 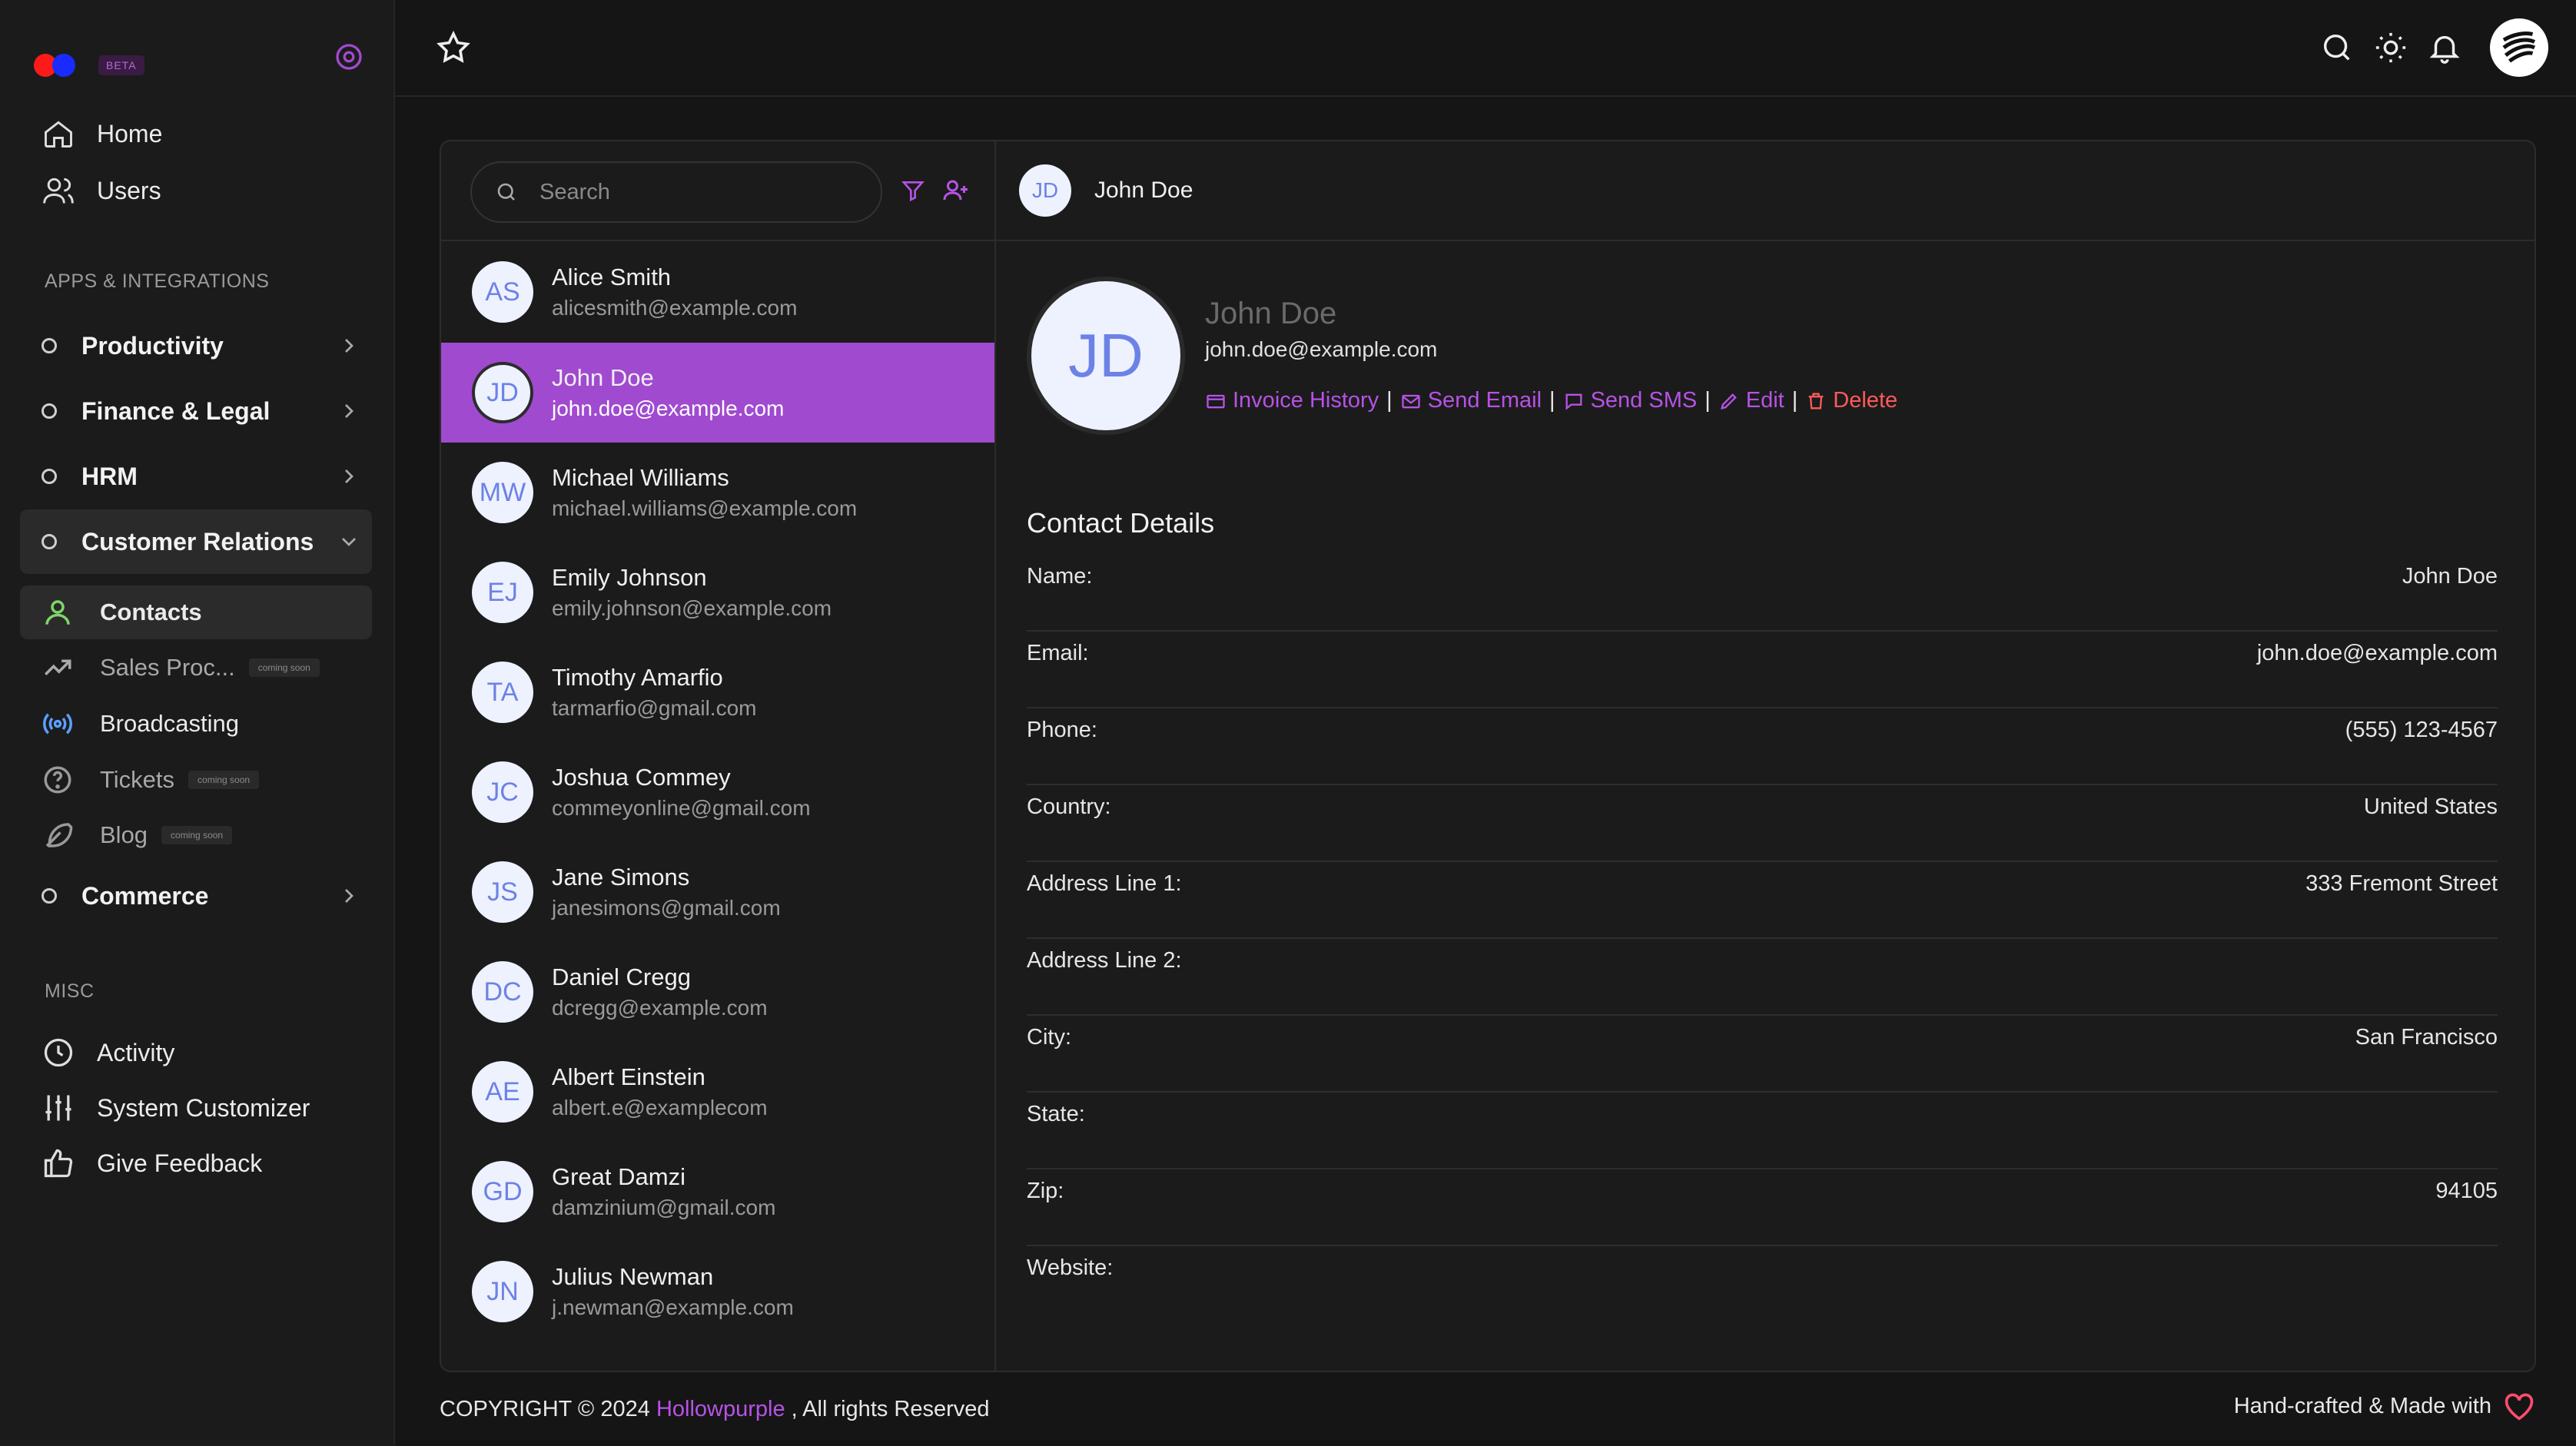 I want to click on search-box, so click(x=676, y=192).